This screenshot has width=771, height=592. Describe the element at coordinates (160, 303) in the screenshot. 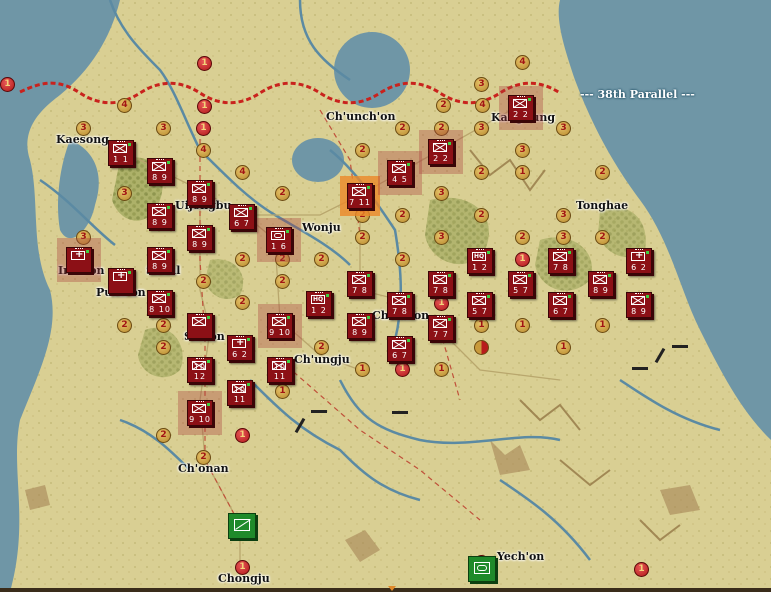

I see `unit-counter: 8 10` at that location.